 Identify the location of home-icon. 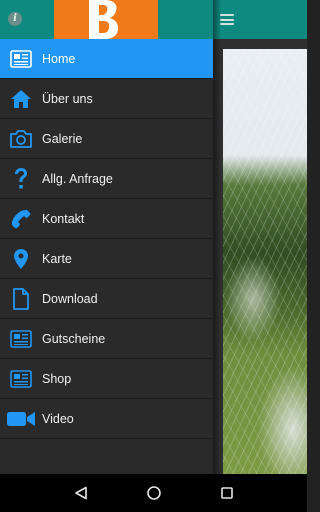
(21, 99).